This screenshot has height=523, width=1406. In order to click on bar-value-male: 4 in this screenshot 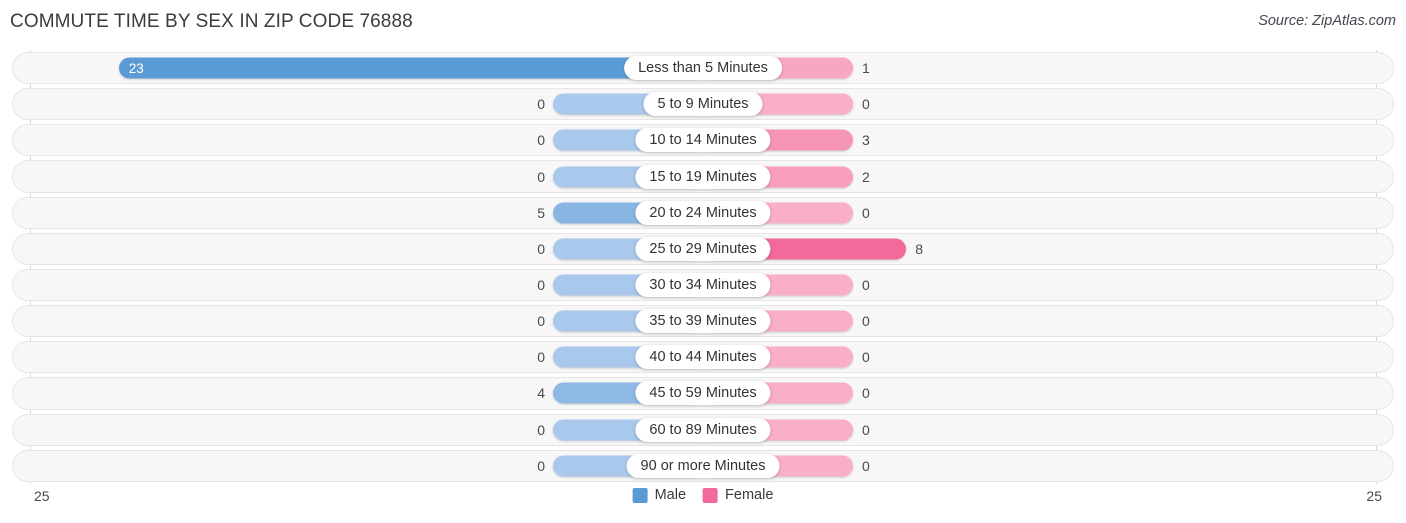, I will do `click(541, 393)`.